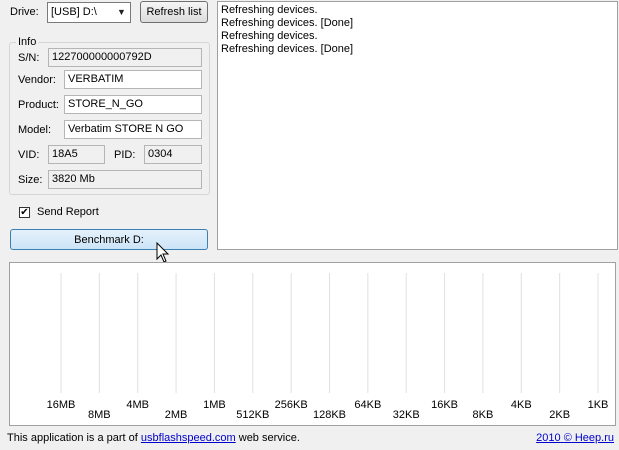 Image resolution: width=619 pixels, height=450 pixels. Describe the element at coordinates (406, 415) in the screenshot. I see `chart-x-tick-label: 32KB` at that location.